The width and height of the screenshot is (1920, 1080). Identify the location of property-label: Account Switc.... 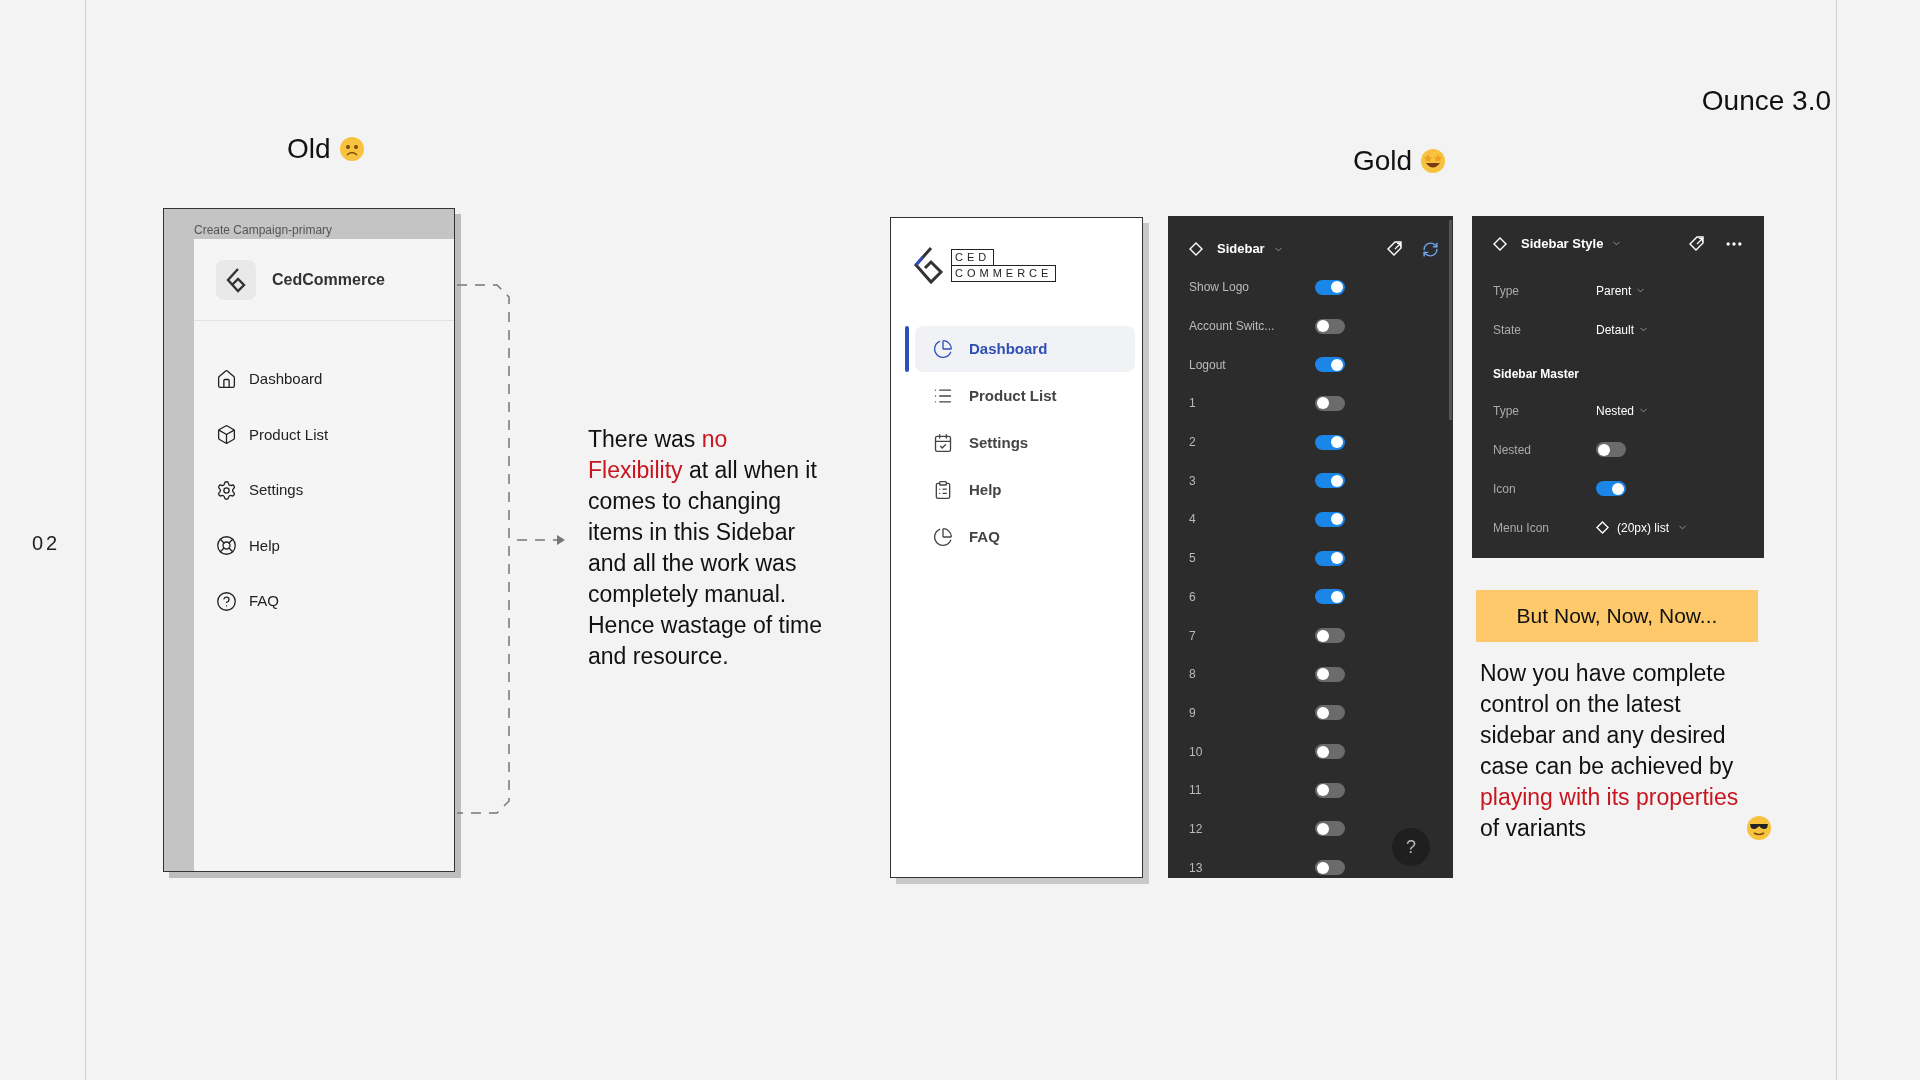
(1232, 327).